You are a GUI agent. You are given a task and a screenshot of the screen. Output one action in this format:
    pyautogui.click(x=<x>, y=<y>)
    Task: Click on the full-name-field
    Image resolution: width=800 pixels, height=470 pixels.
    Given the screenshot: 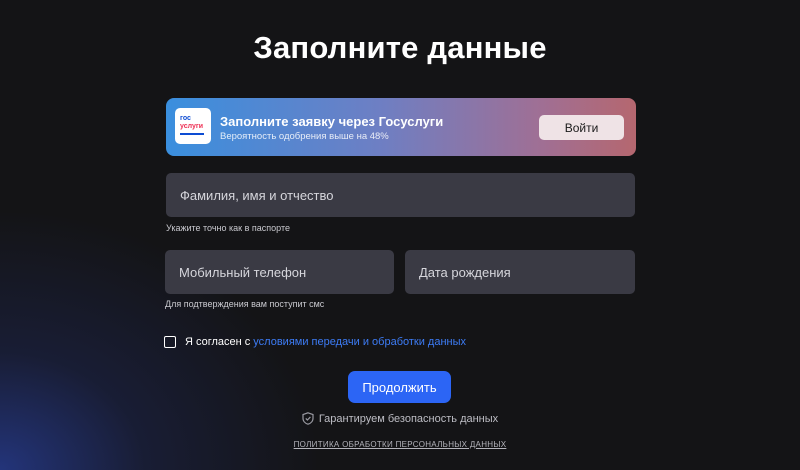 What is the action you would take?
    pyautogui.click(x=400, y=195)
    